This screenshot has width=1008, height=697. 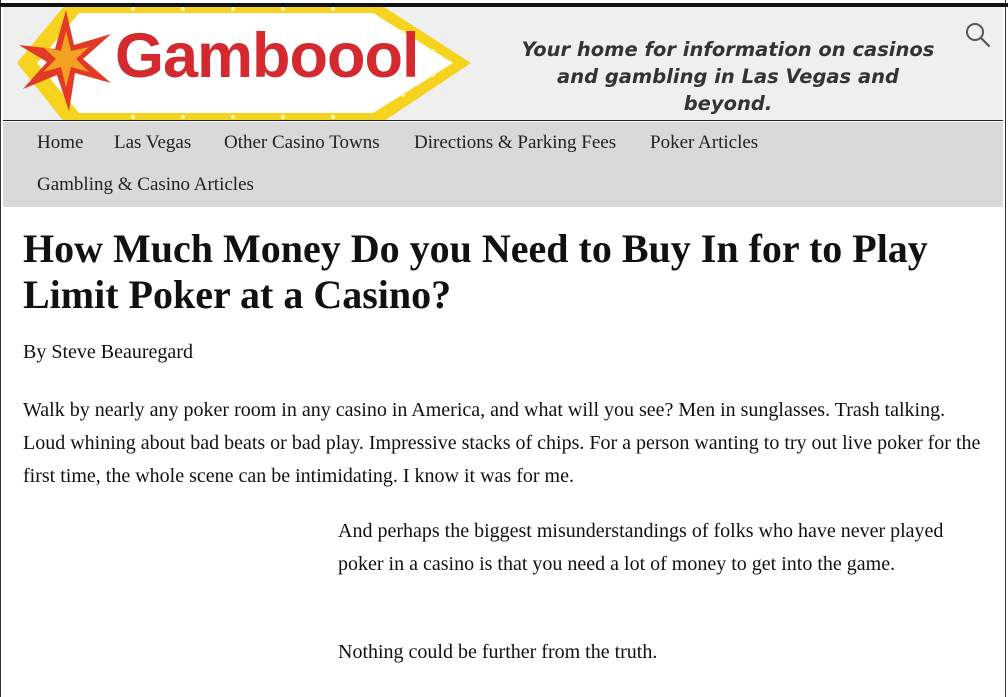 What do you see at coordinates (978, 35) in the screenshot?
I see `search-icon` at bounding box center [978, 35].